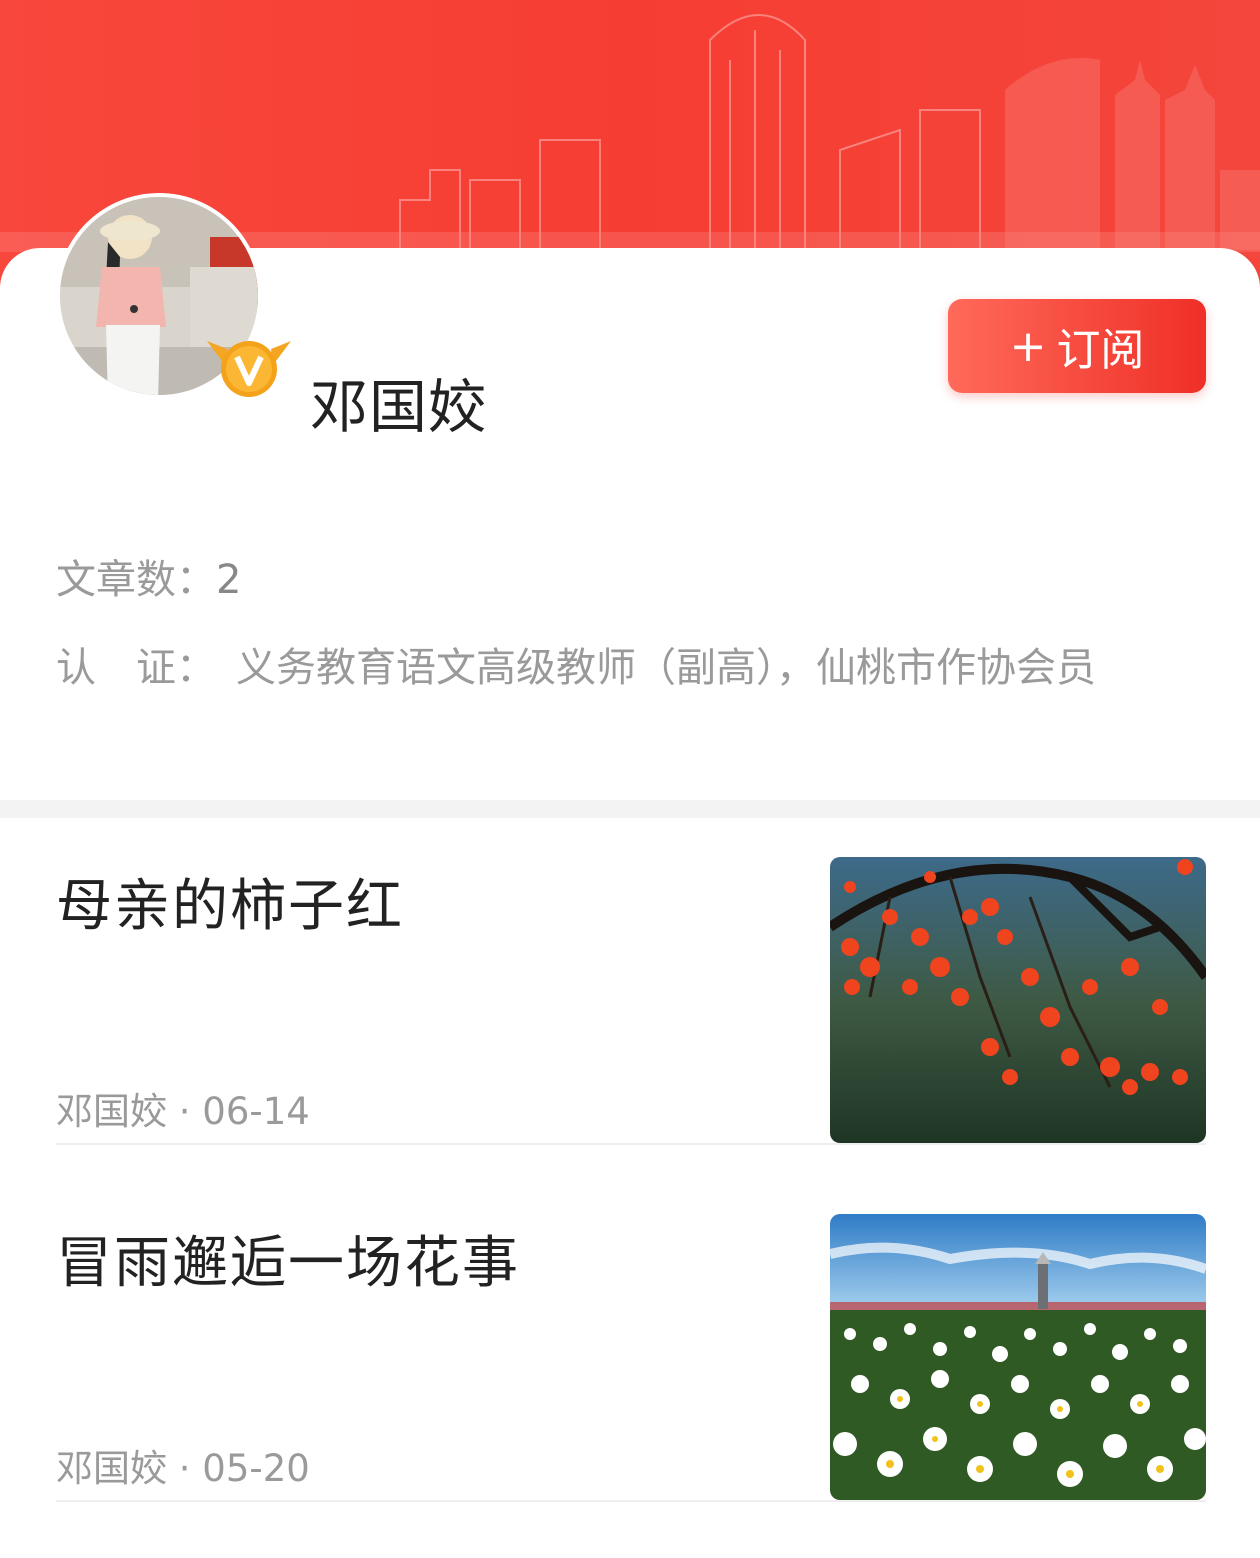 This screenshot has width=1260, height=1558. I want to click on article-meta: 邓国姣 · 05-20, so click(183, 1468).